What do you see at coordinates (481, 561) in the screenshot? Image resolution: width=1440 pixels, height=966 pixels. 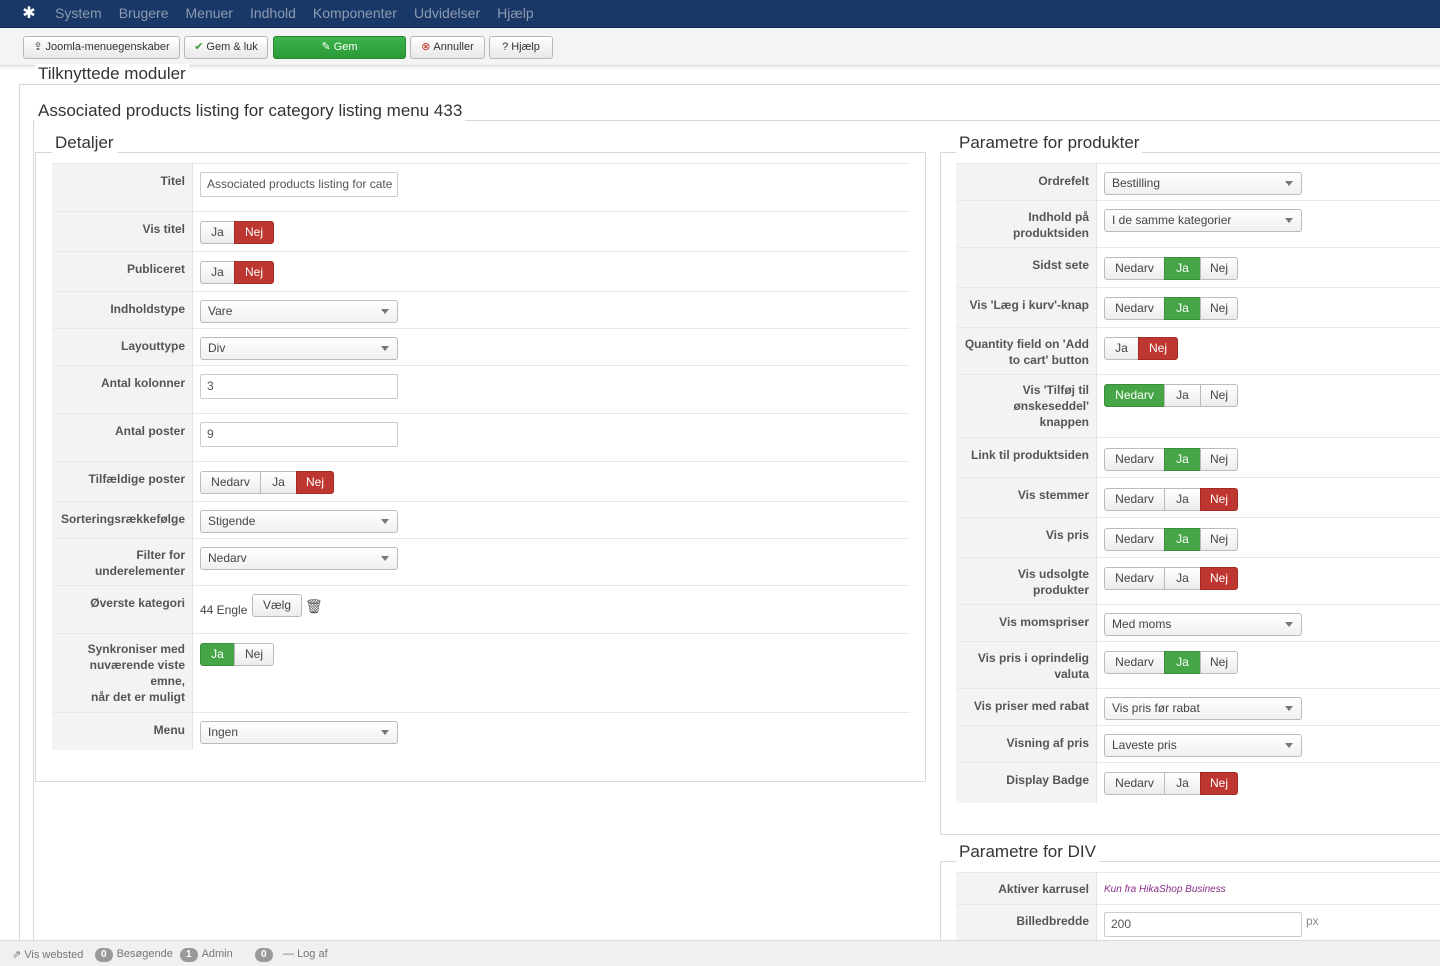 I see `row-filter: Filter for underelementer Nedarv` at bounding box center [481, 561].